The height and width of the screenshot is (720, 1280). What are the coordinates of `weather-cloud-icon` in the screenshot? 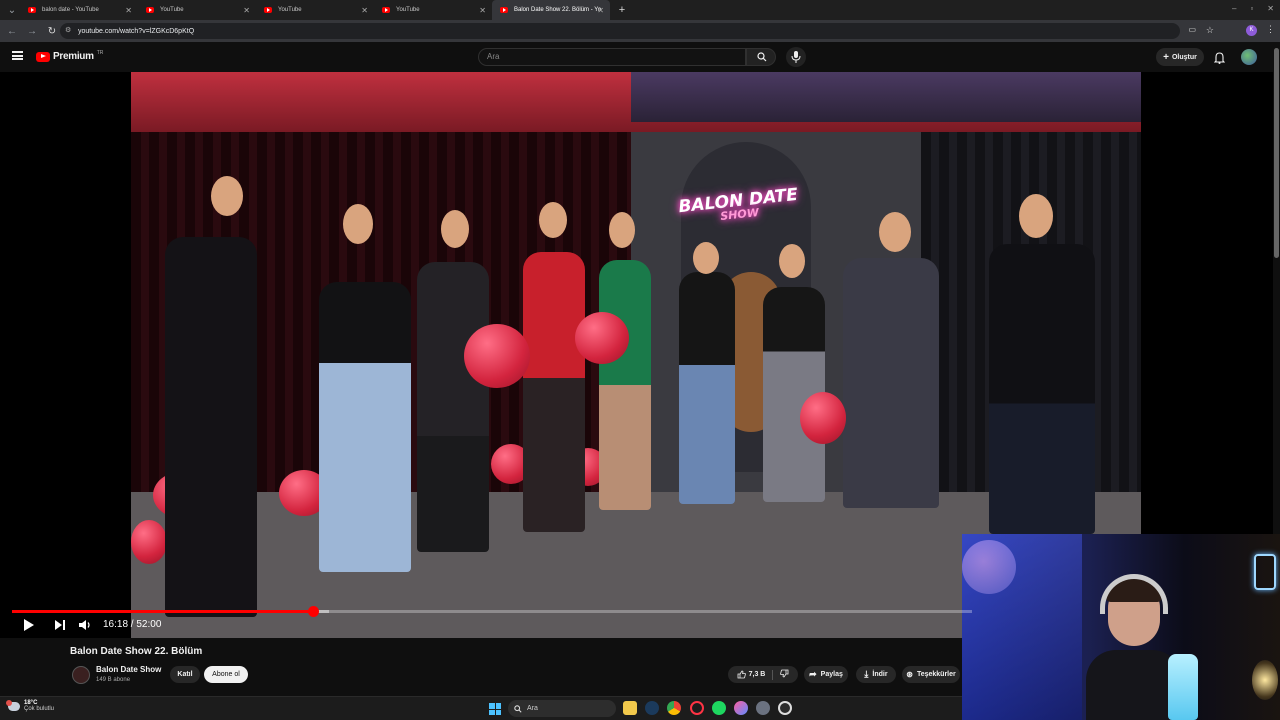 It's located at (13, 705).